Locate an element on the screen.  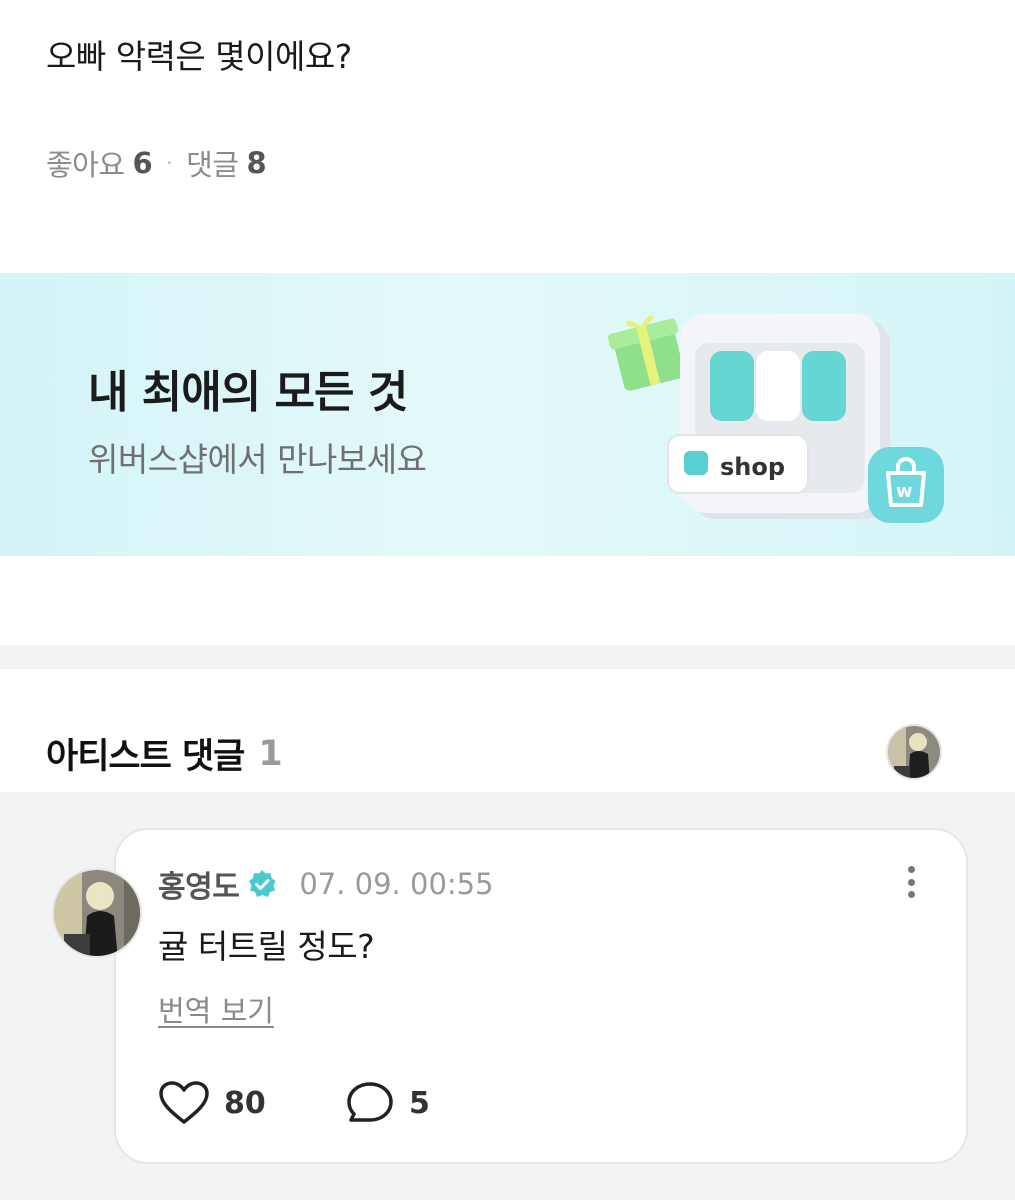
like-button: 80 is located at coordinates (212, 1103).